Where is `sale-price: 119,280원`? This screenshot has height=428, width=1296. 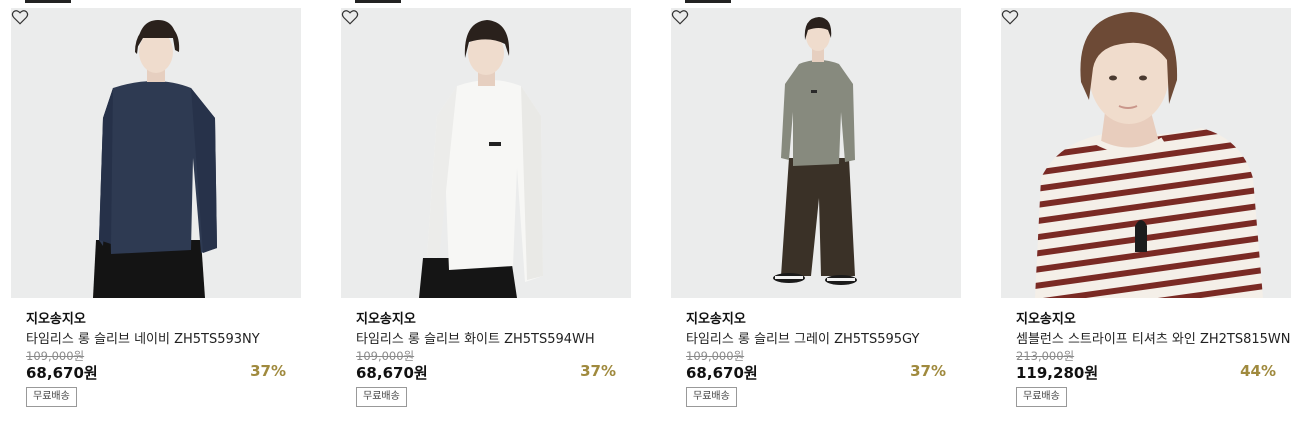
sale-price: 119,280원 is located at coordinates (1057, 373).